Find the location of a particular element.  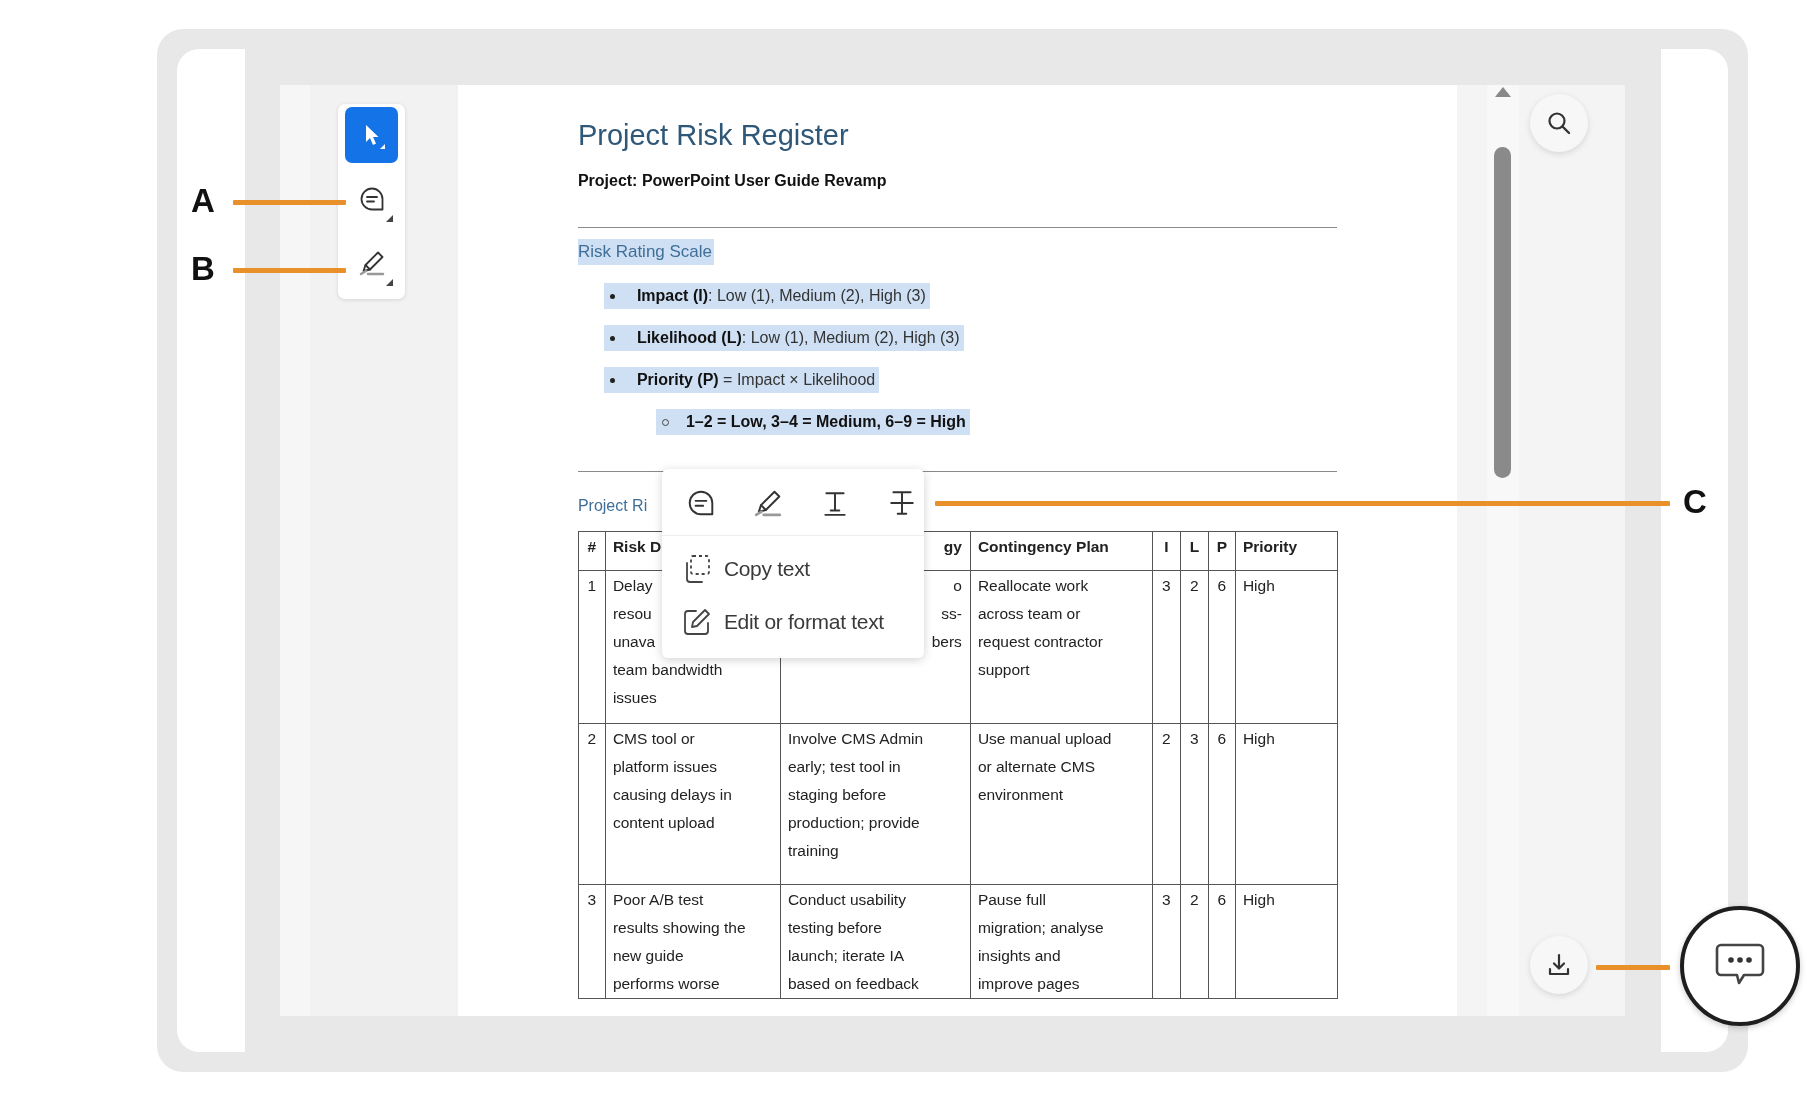

scrollbar-thumb is located at coordinates (1503, 312).